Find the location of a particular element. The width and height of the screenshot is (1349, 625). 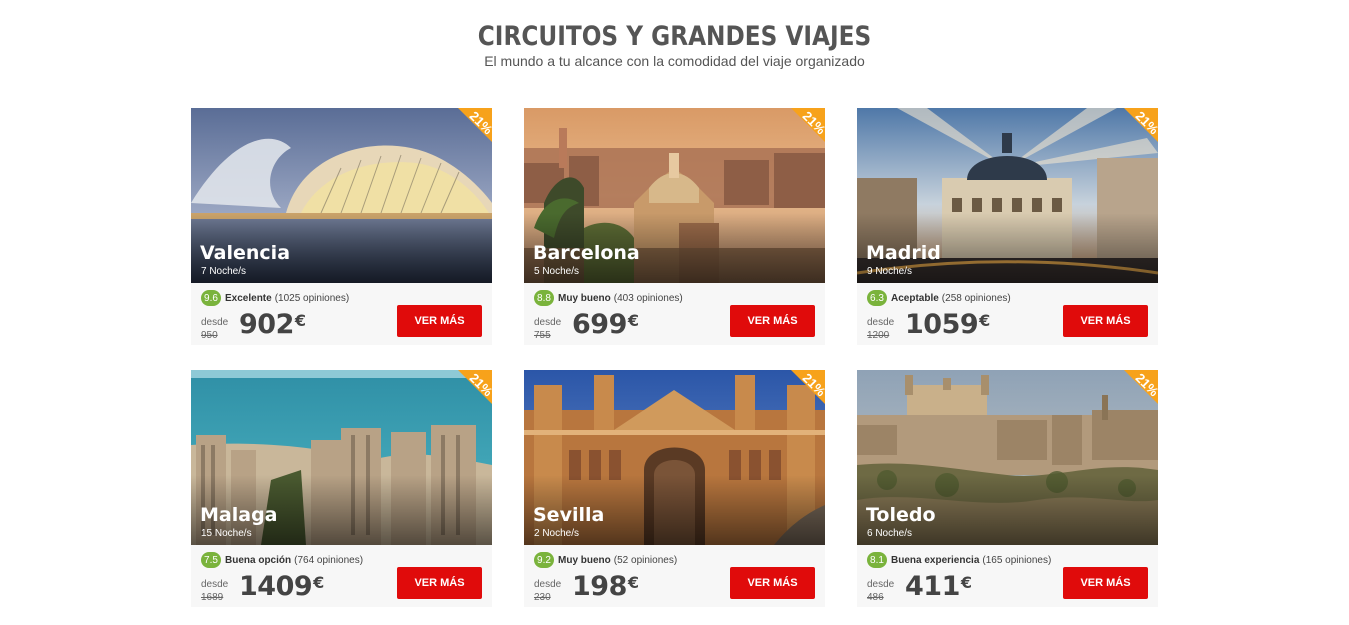

trip-nights: 7 Noche/s is located at coordinates (224, 271).